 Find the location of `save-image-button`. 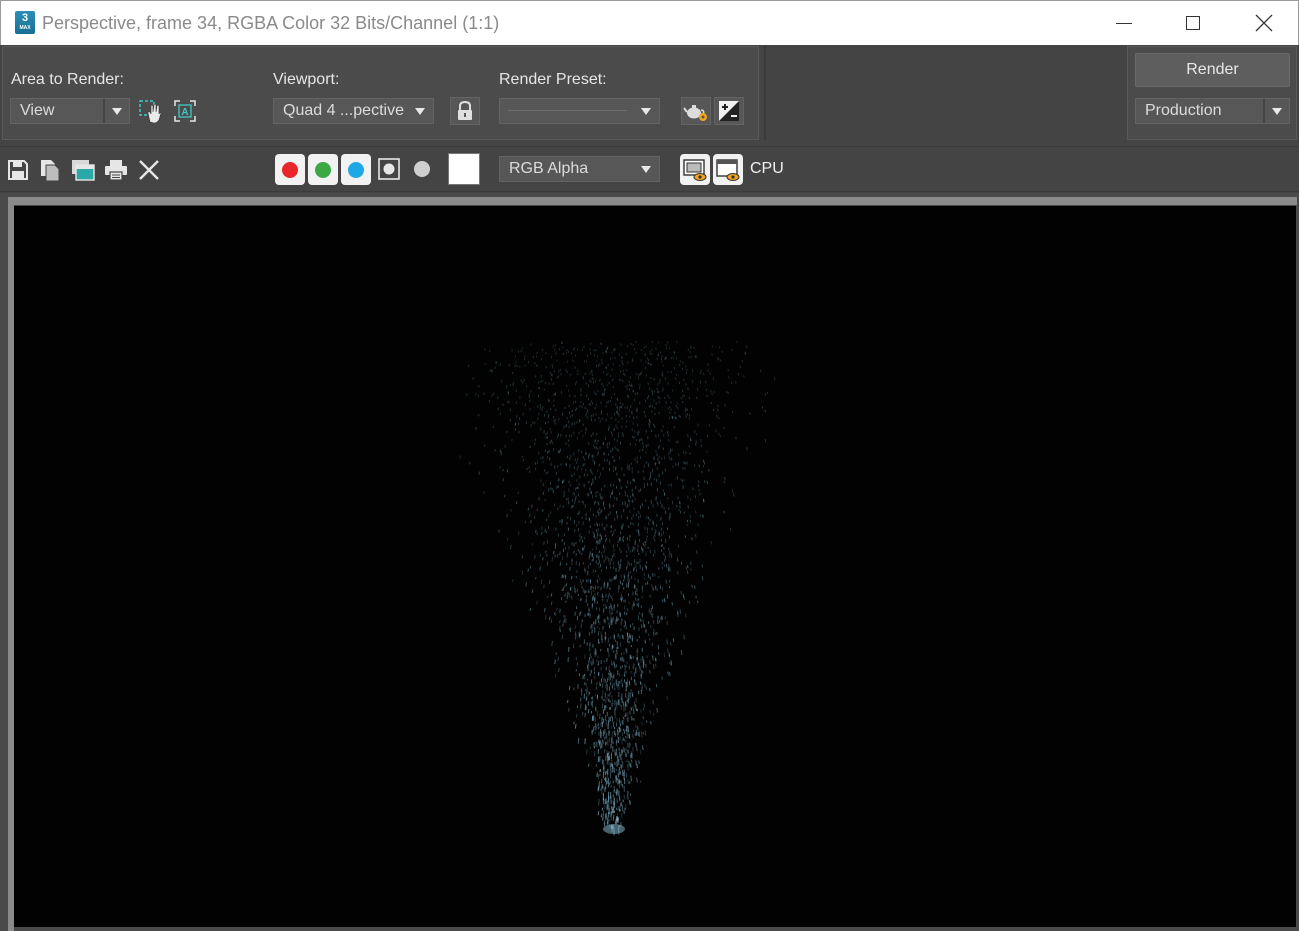

save-image-button is located at coordinates (18, 170).